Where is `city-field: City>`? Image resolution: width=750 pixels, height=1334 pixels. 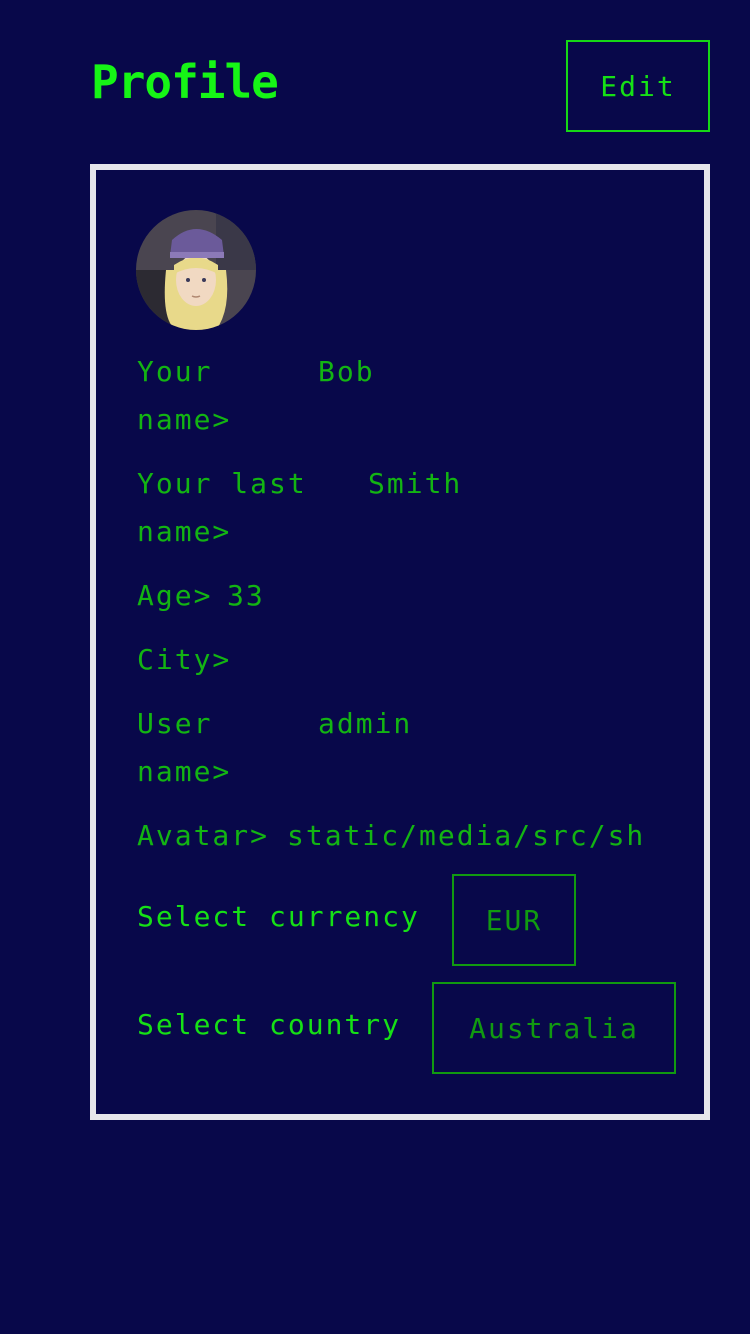
city-field: City> is located at coordinates (417, 660).